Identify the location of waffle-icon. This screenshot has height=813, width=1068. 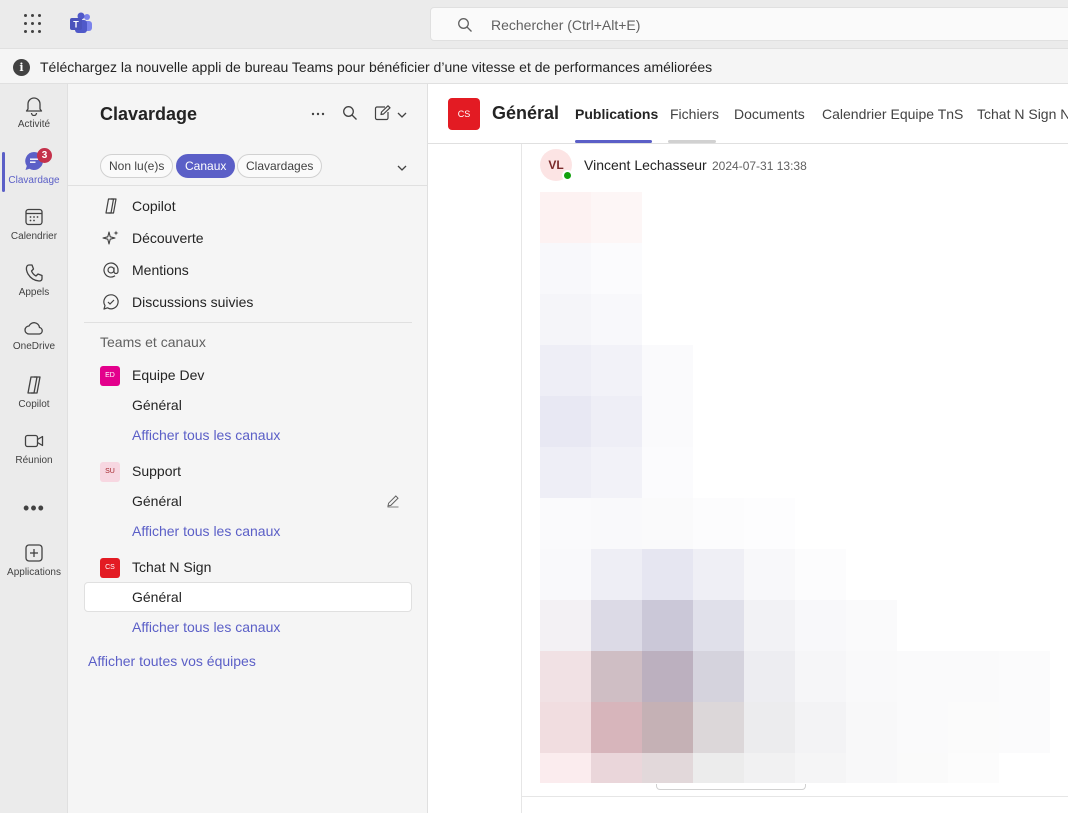
(34, 24).